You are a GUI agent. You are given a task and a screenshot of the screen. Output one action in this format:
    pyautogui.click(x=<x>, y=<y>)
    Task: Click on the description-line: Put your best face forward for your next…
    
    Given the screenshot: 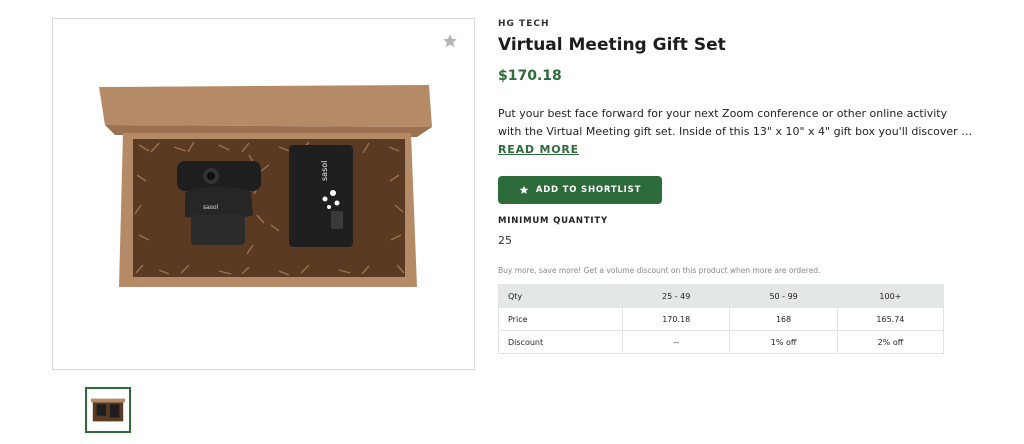 What is the action you would take?
    pyautogui.click(x=723, y=113)
    